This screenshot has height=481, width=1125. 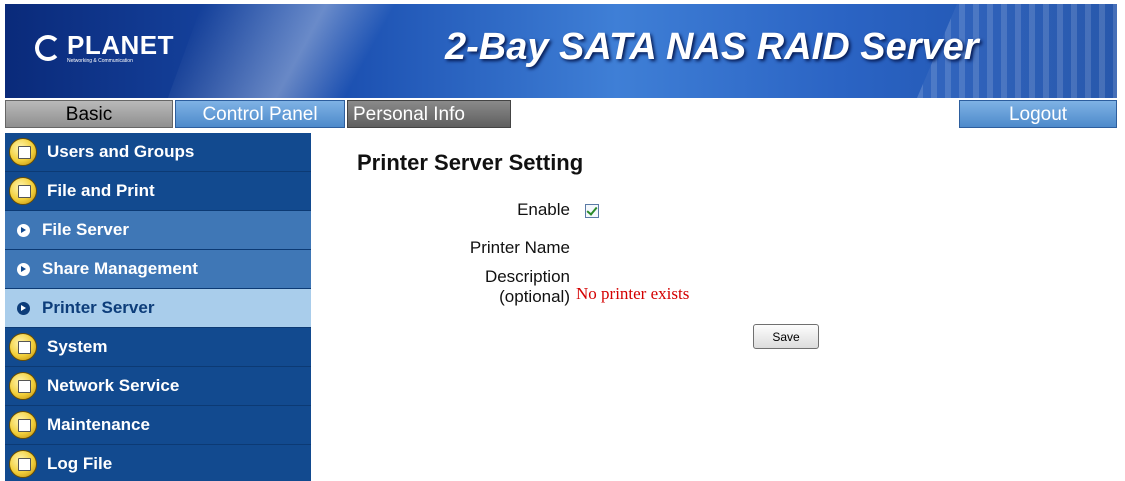 I want to click on sidebar-item-maintenance: Maintenance, so click(x=158, y=425).